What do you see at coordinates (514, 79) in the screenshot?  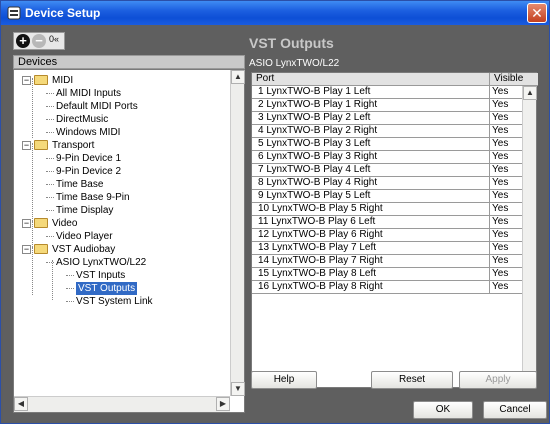 I see `column-header-visible: Visible` at bounding box center [514, 79].